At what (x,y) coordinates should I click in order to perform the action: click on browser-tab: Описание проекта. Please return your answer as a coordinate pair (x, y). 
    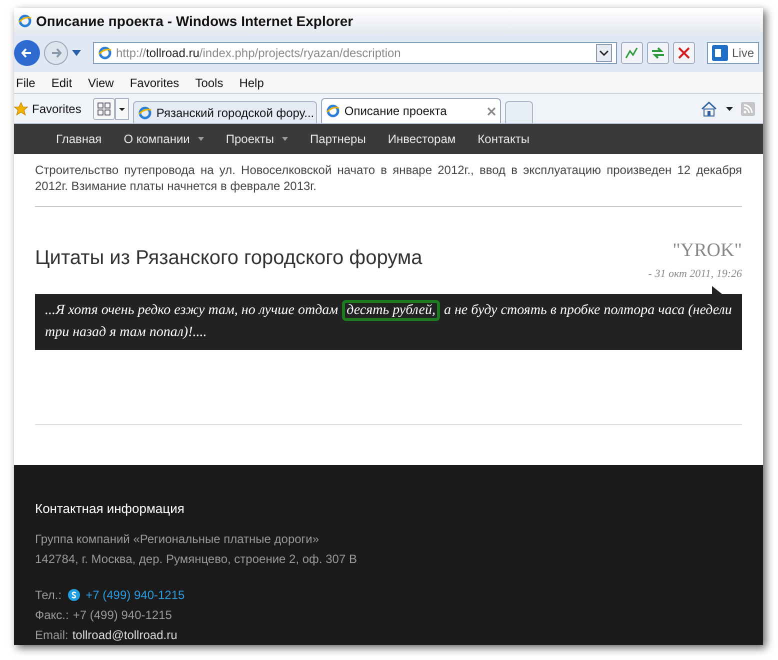
    Looking at the image, I should click on (411, 110).